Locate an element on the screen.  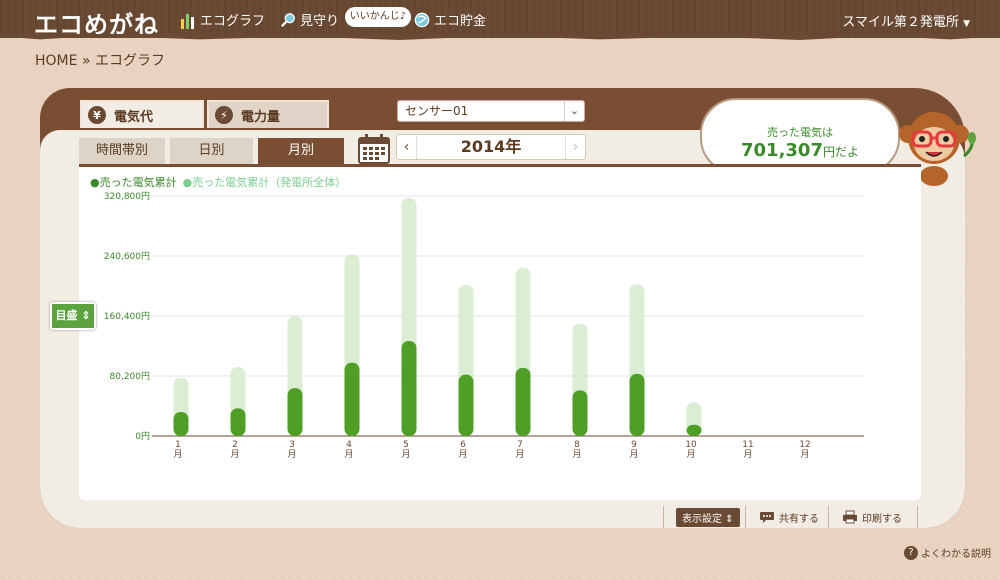
share-button: 共有する is located at coordinates (789, 517).